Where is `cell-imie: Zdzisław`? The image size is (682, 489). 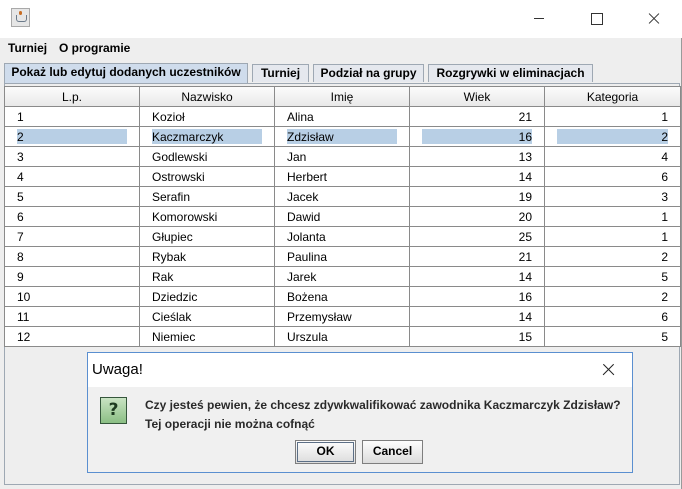 cell-imie: Zdzisław is located at coordinates (342, 137).